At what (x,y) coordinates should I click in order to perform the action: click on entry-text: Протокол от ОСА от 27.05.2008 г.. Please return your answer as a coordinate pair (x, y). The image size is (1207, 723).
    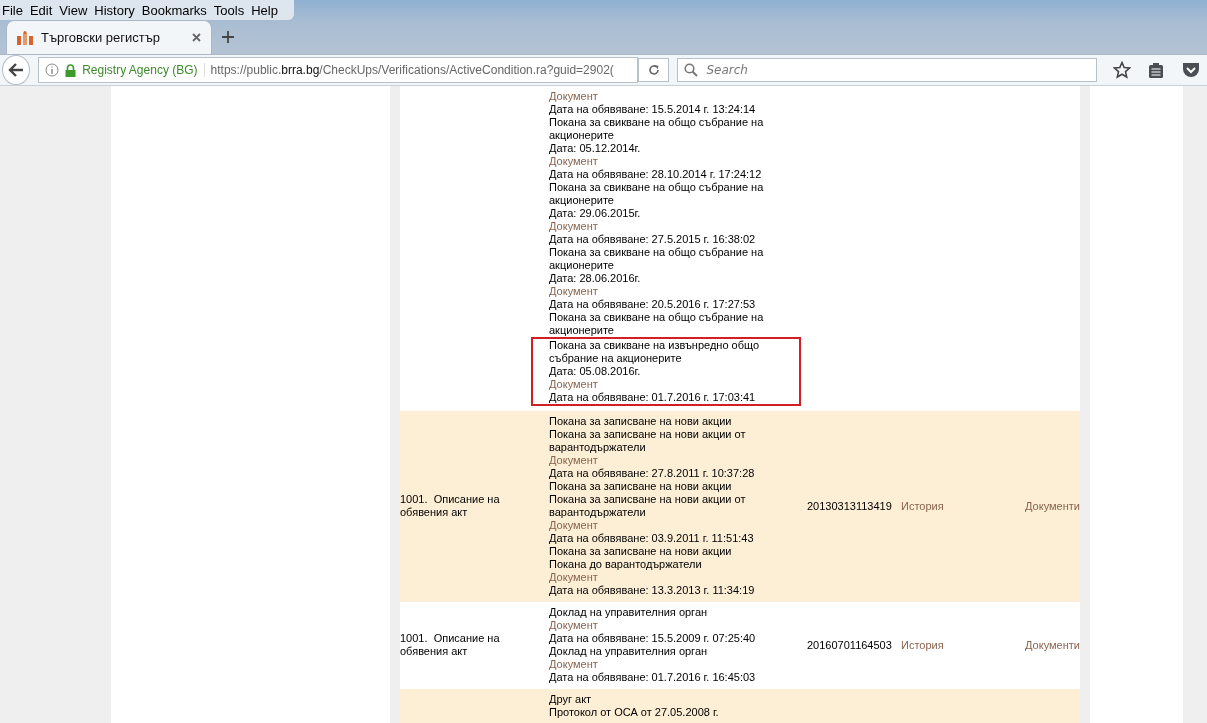
    Looking at the image, I should click on (634, 712).